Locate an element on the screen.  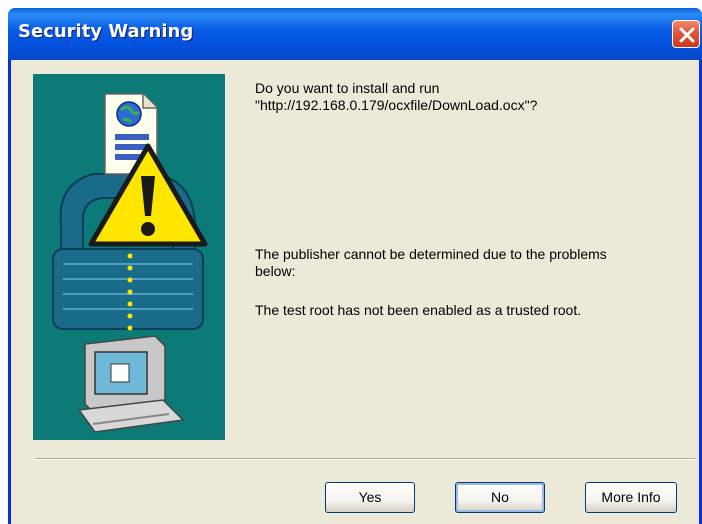
install-question-line1: Do you want to install and run is located at coordinates (347, 88).